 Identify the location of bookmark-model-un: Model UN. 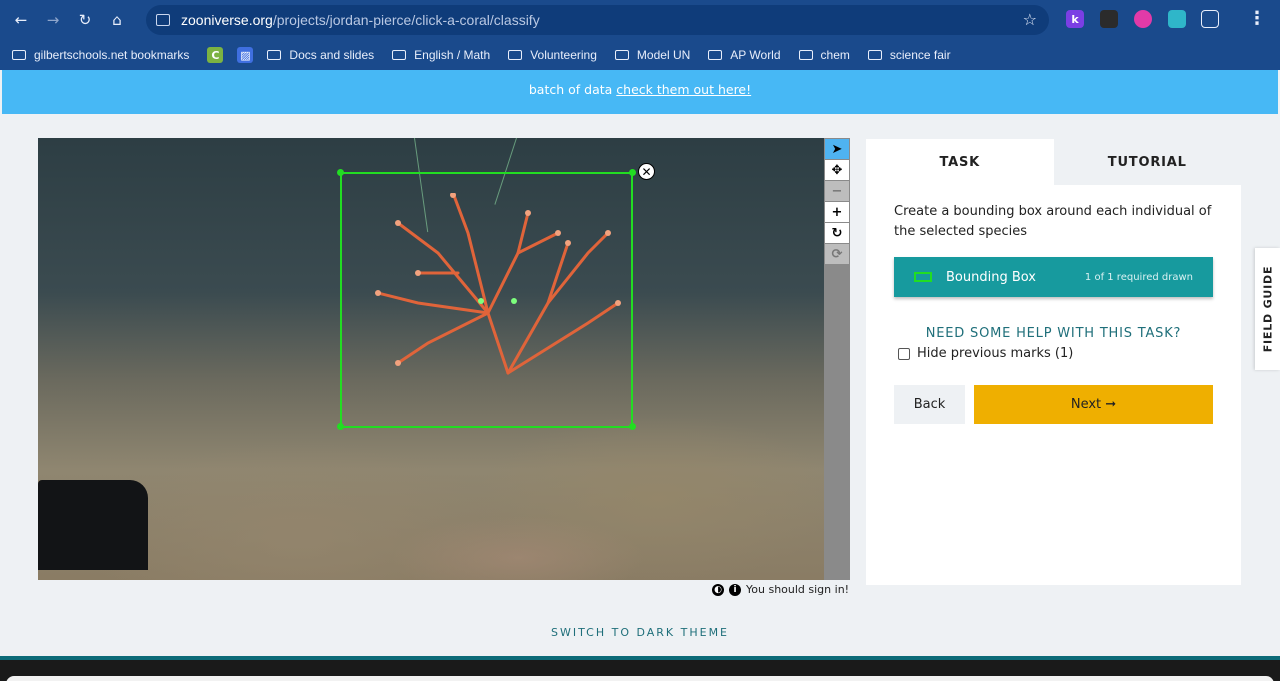
(652, 55).